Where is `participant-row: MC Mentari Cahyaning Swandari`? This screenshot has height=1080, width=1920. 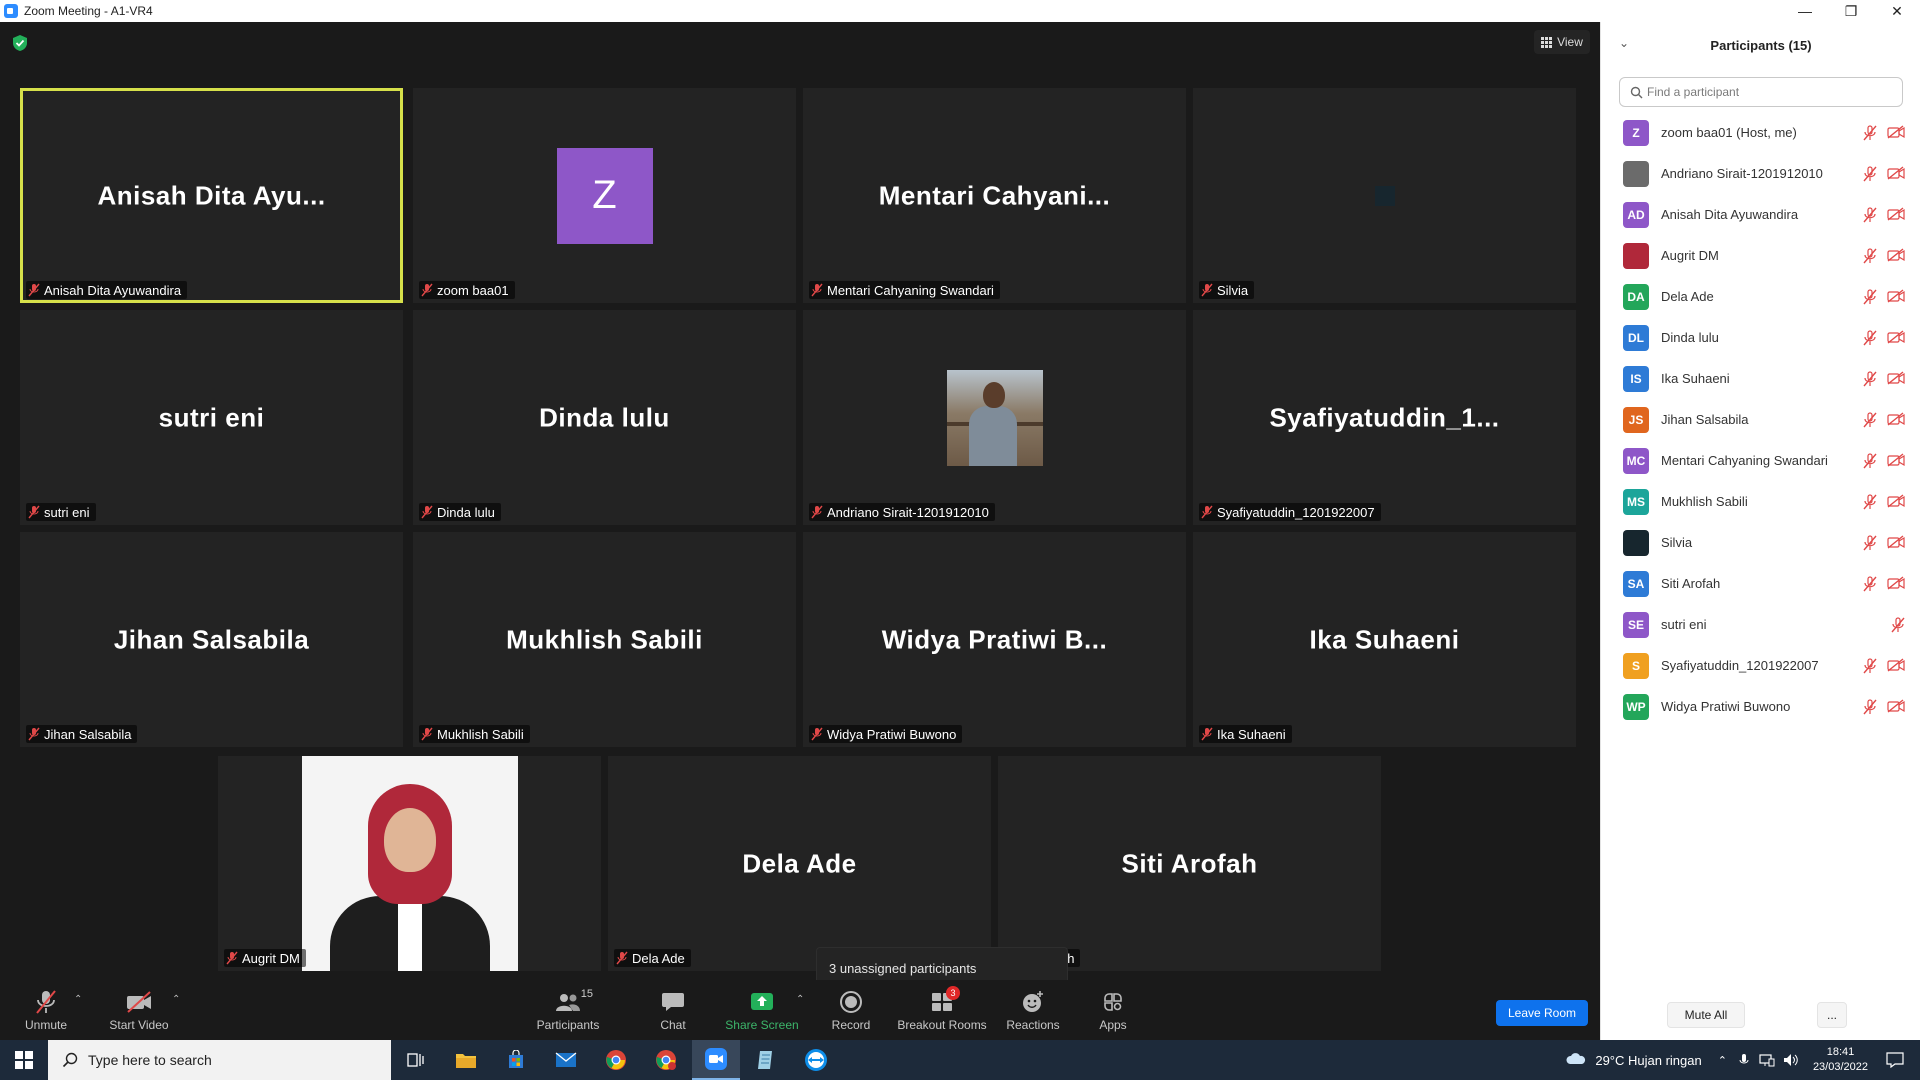
participant-row: MC Mentari Cahyaning Swandari is located at coordinates (1760, 460).